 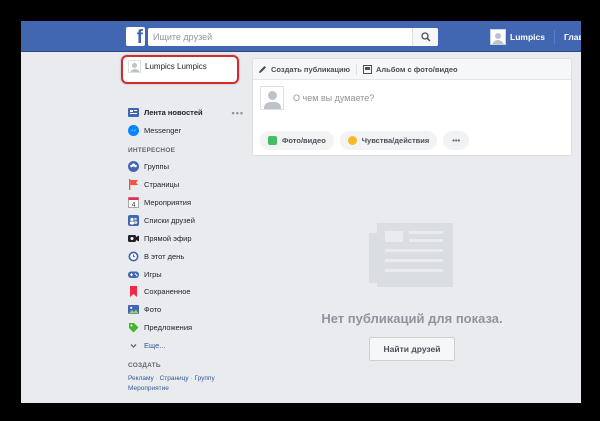 I want to click on facebook-logo-letter: f, so click(x=139, y=37).